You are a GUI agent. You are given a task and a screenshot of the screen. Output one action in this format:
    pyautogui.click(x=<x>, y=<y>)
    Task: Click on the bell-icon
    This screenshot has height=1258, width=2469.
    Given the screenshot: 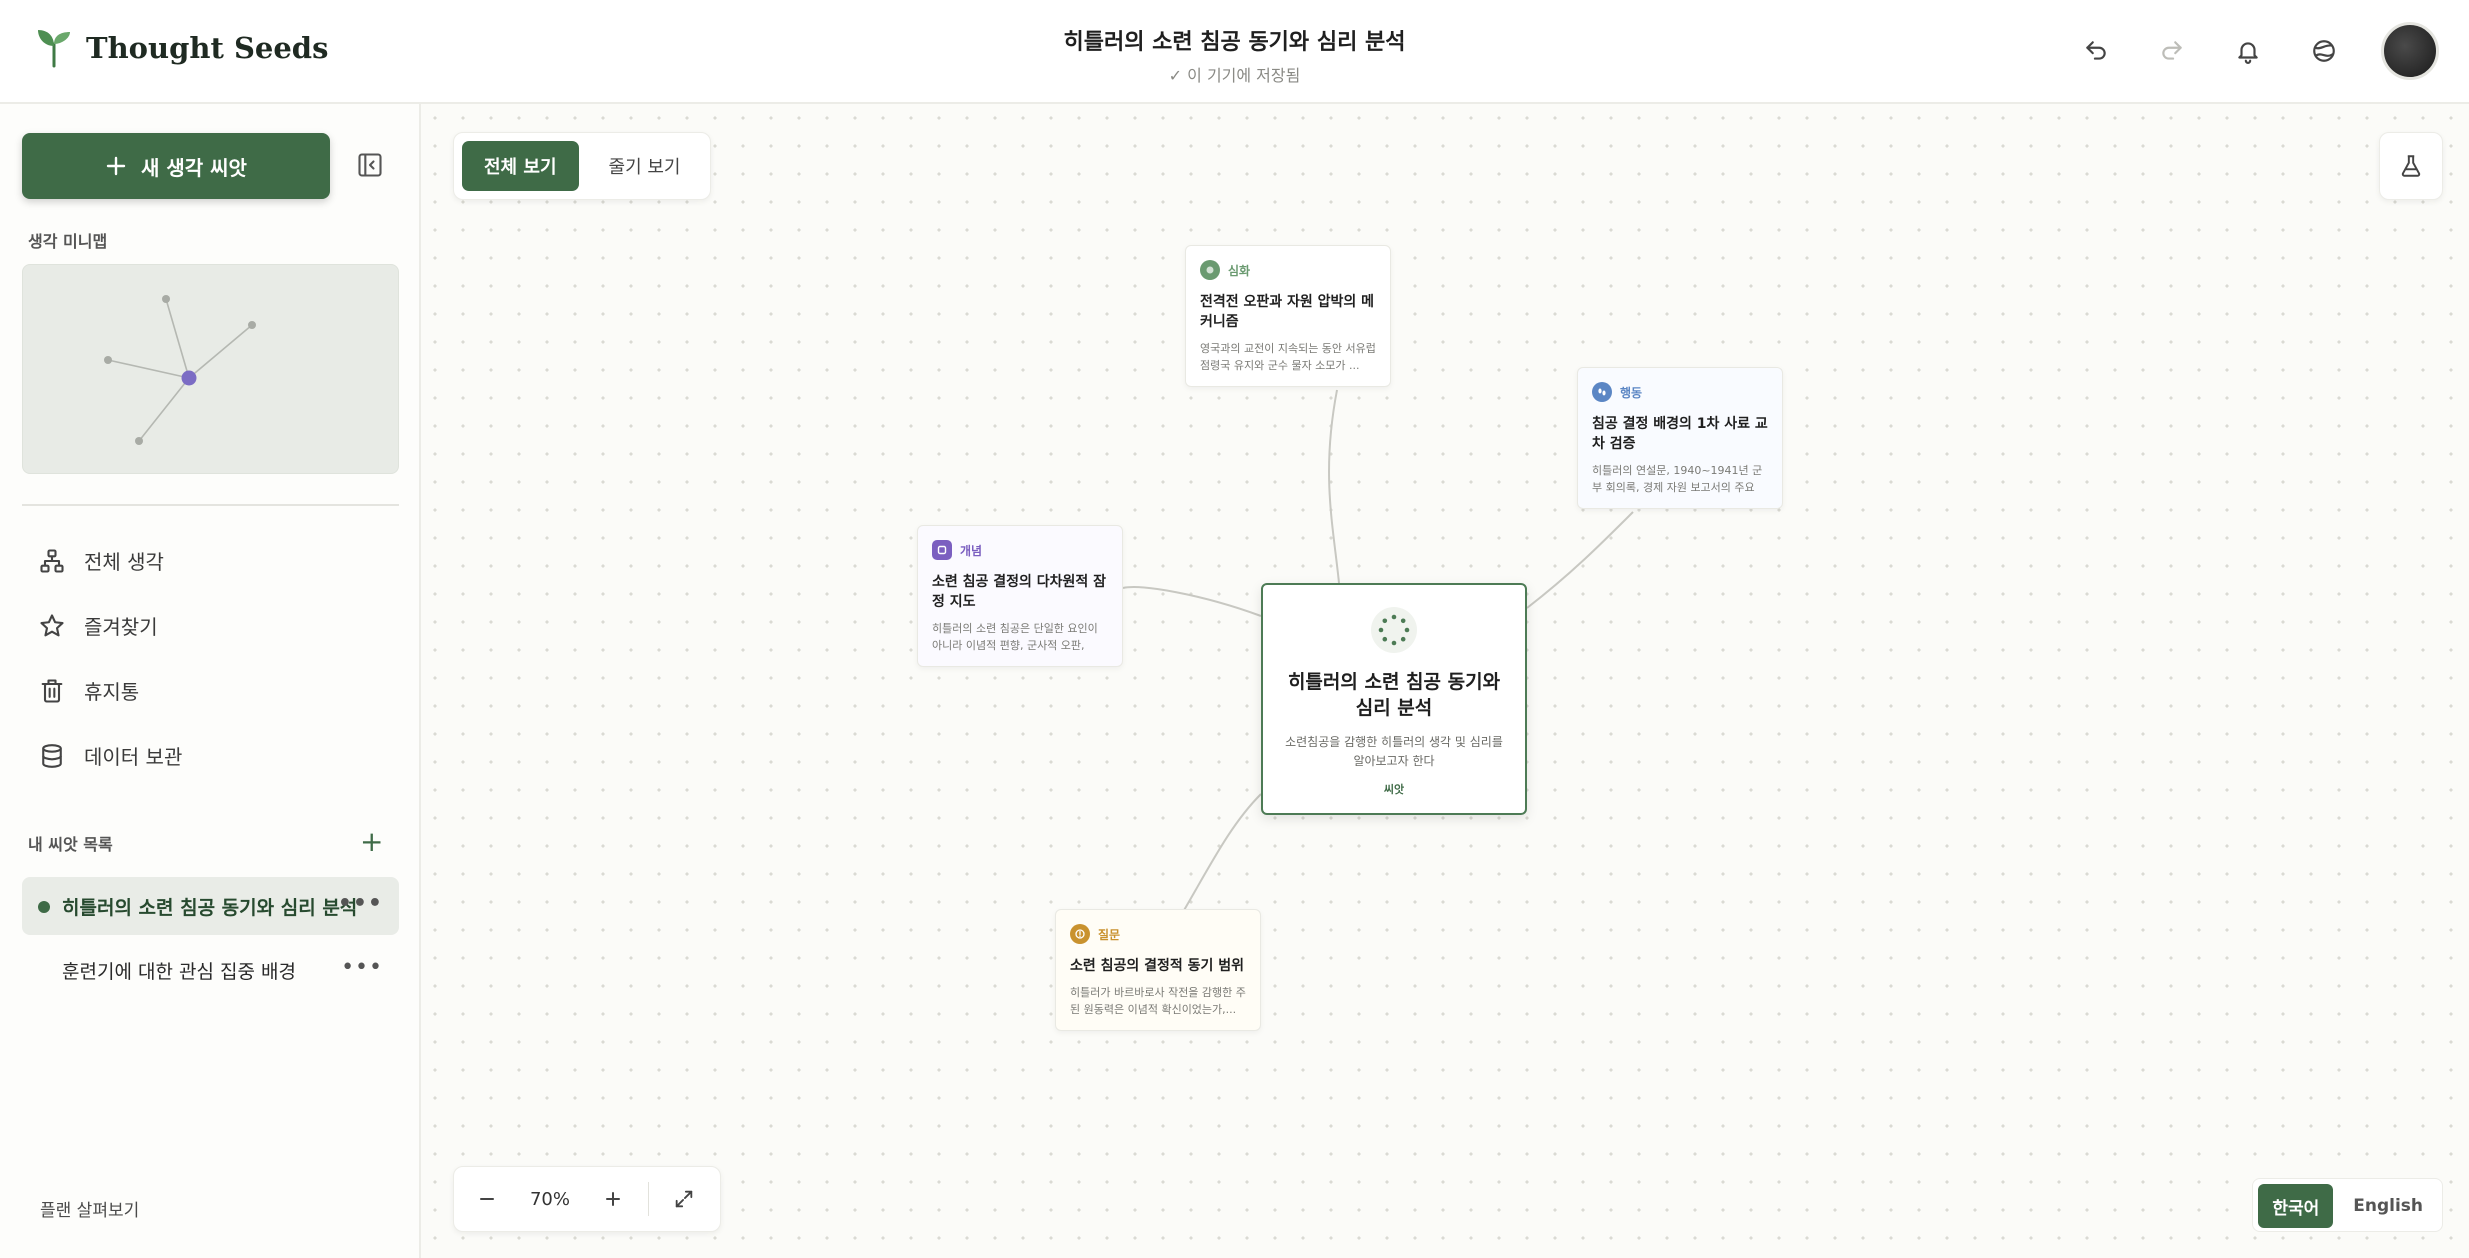 What is the action you would take?
    pyautogui.click(x=2248, y=53)
    